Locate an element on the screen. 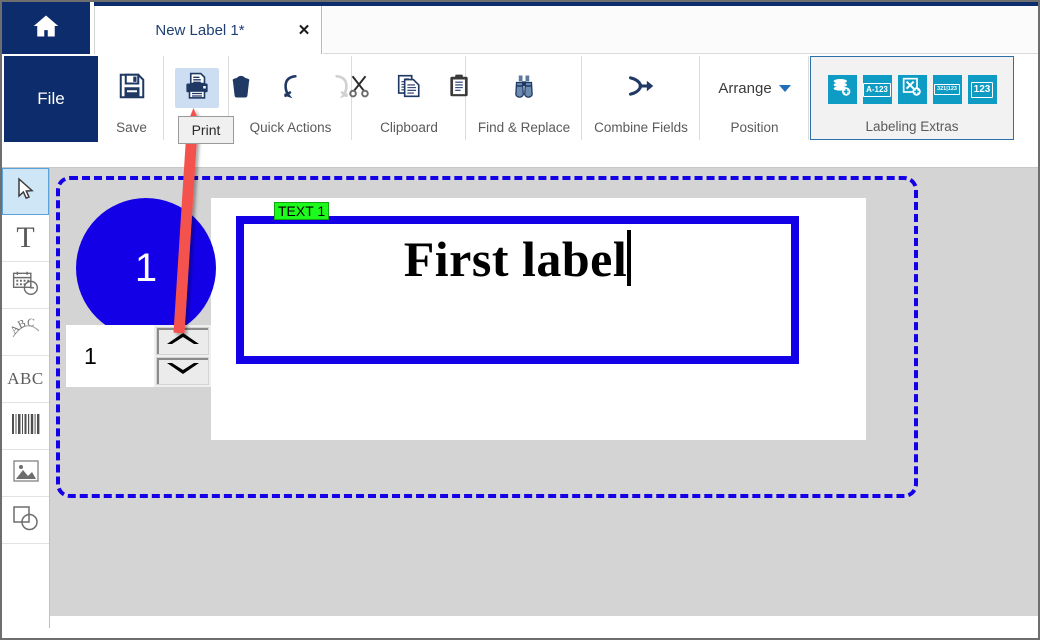  select-pointer-tool is located at coordinates (25, 191).